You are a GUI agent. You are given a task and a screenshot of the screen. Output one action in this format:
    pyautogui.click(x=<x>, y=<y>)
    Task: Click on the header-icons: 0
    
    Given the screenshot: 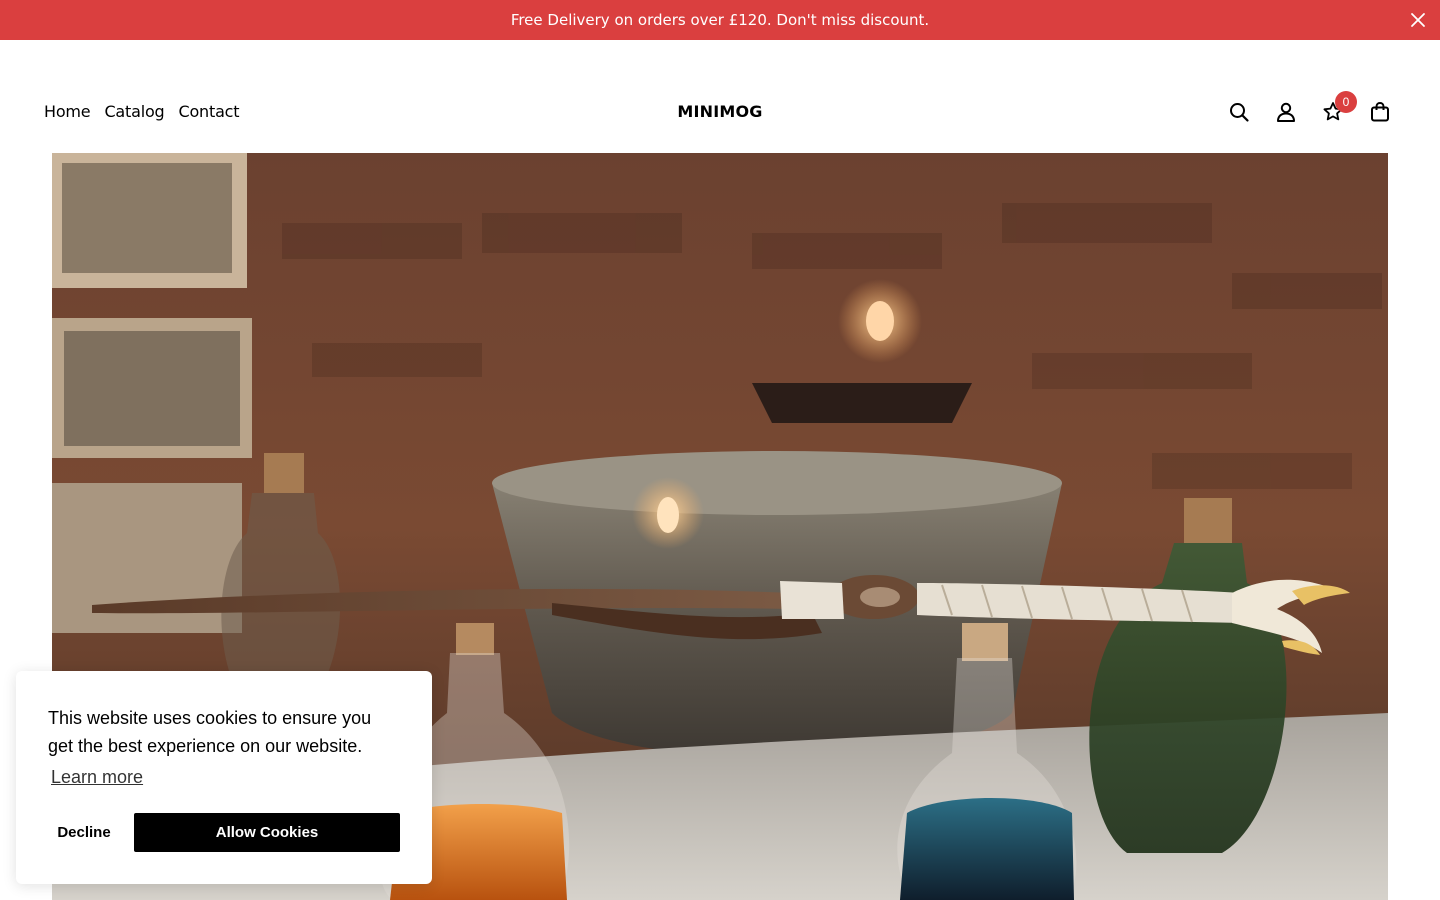 What is the action you would take?
    pyautogui.click(x=1298, y=107)
    